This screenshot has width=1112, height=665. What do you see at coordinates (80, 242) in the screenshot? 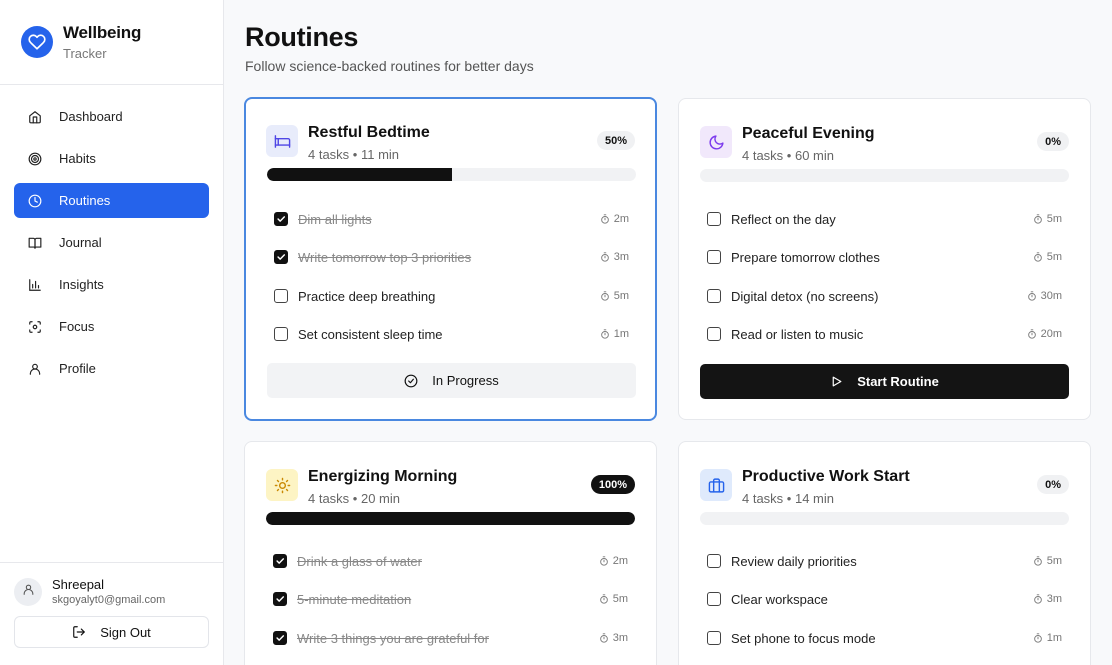
I see `sidebar-item-label: Journal` at bounding box center [80, 242].